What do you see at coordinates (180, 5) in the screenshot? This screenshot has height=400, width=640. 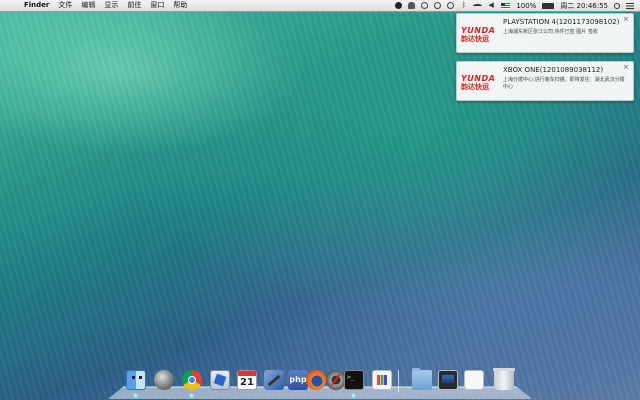 I see `menu-help: 帮助` at bounding box center [180, 5].